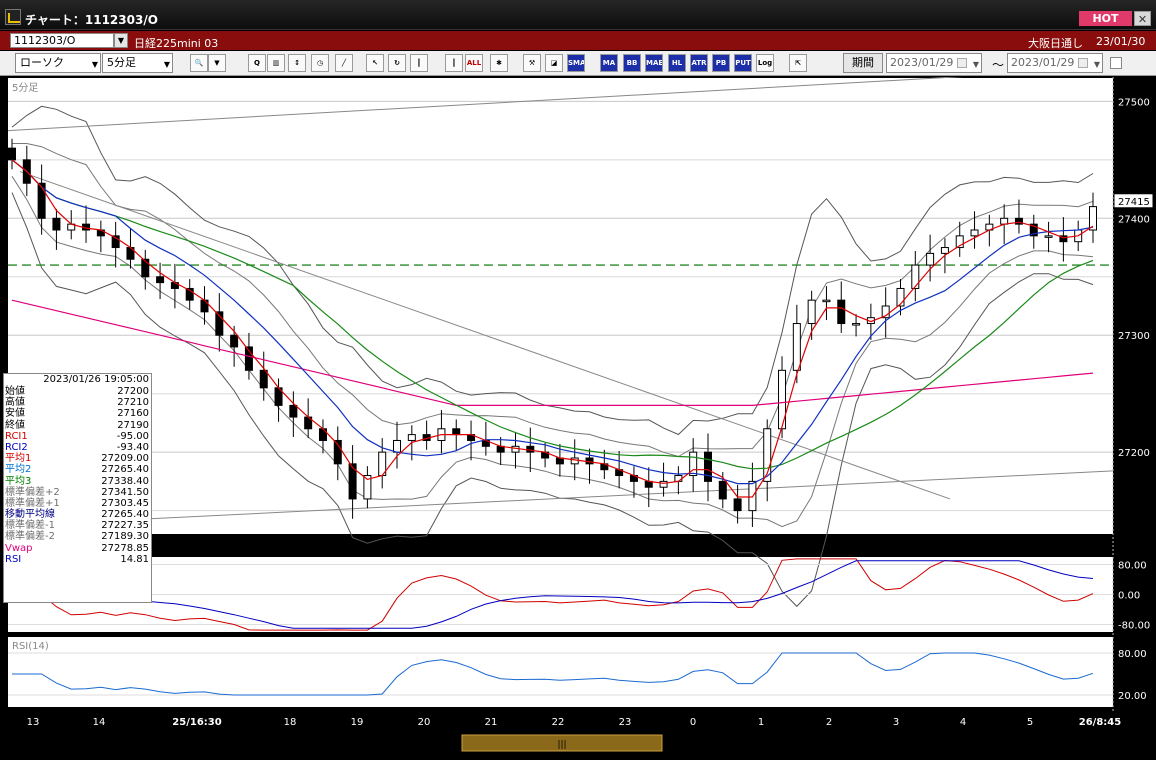 This screenshot has width=1156, height=760. I want to click on indicator-pb: PB, so click(721, 63).